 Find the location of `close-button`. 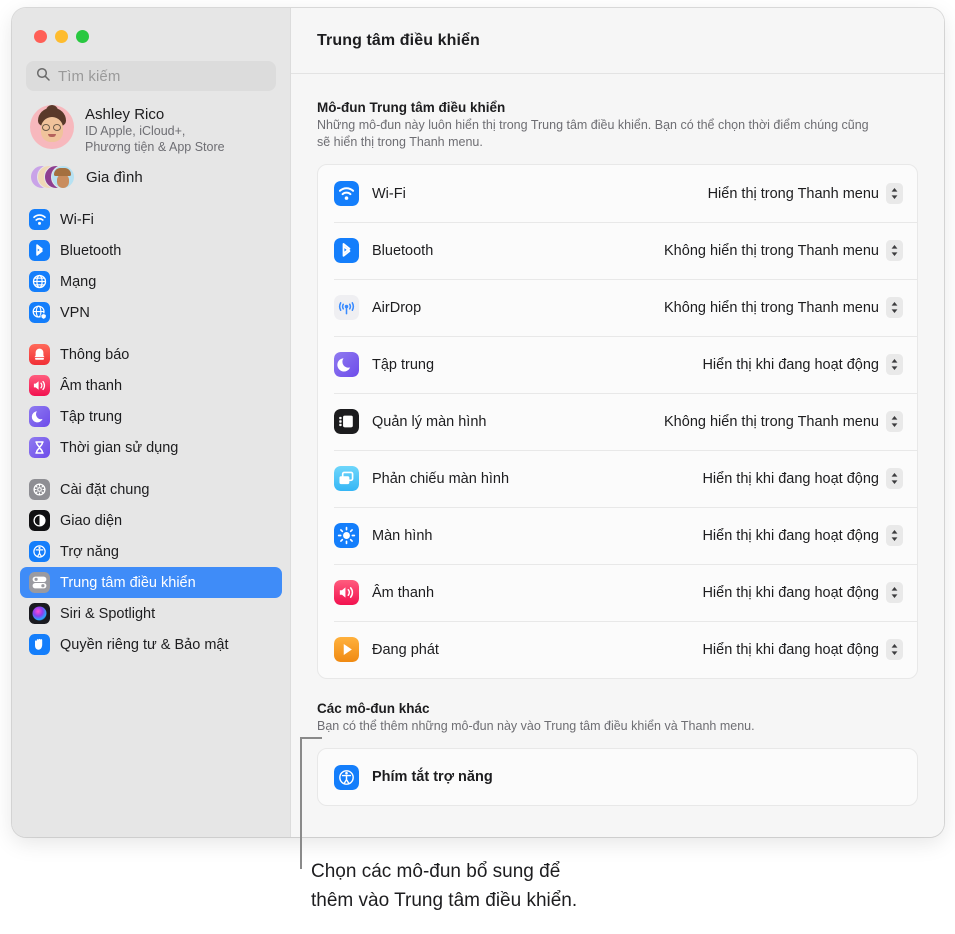

close-button is located at coordinates (40, 36).